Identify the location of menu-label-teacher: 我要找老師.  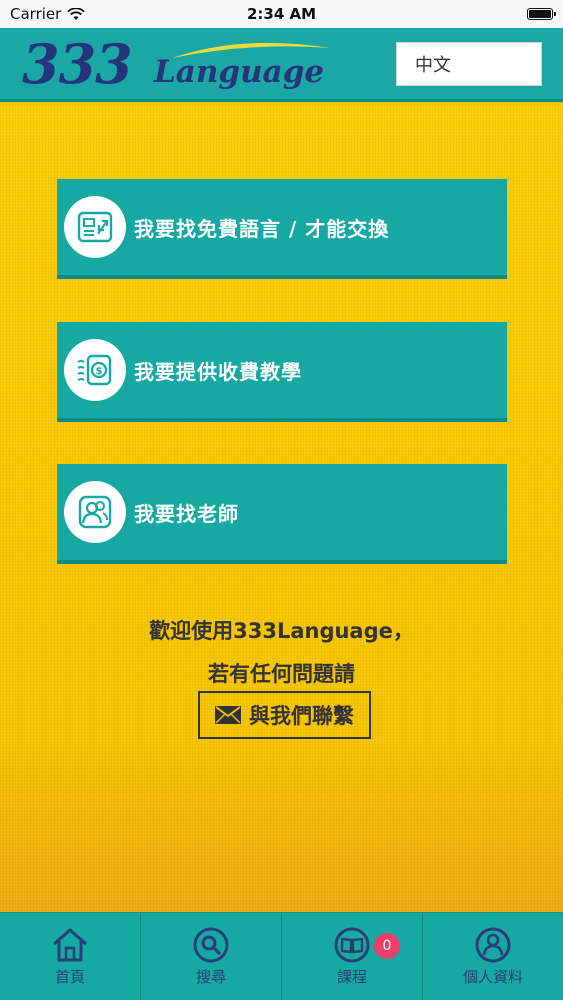
(186, 513).